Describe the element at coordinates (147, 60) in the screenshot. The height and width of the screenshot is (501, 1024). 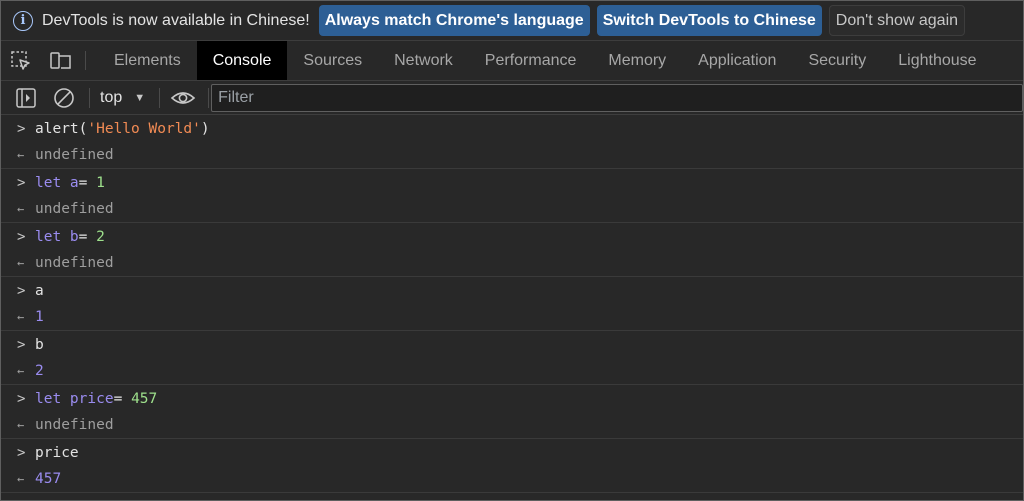
I see `tab-elements: Elements` at that location.